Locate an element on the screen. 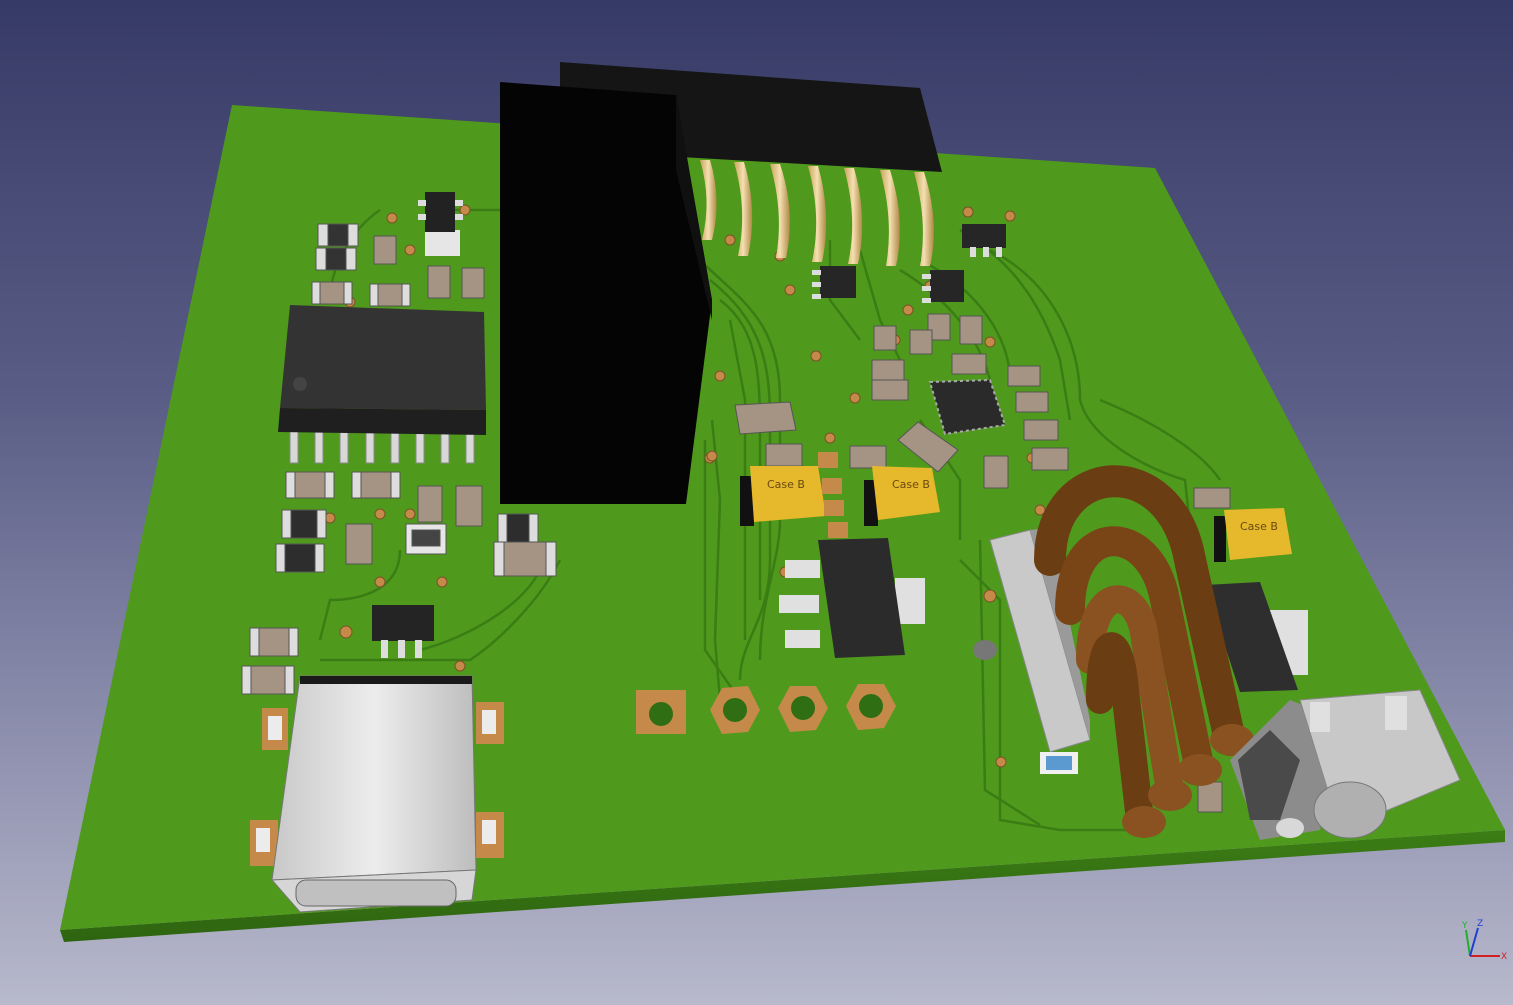 The width and height of the screenshot is (1513, 1005). black-module is located at coordinates (606, 293).